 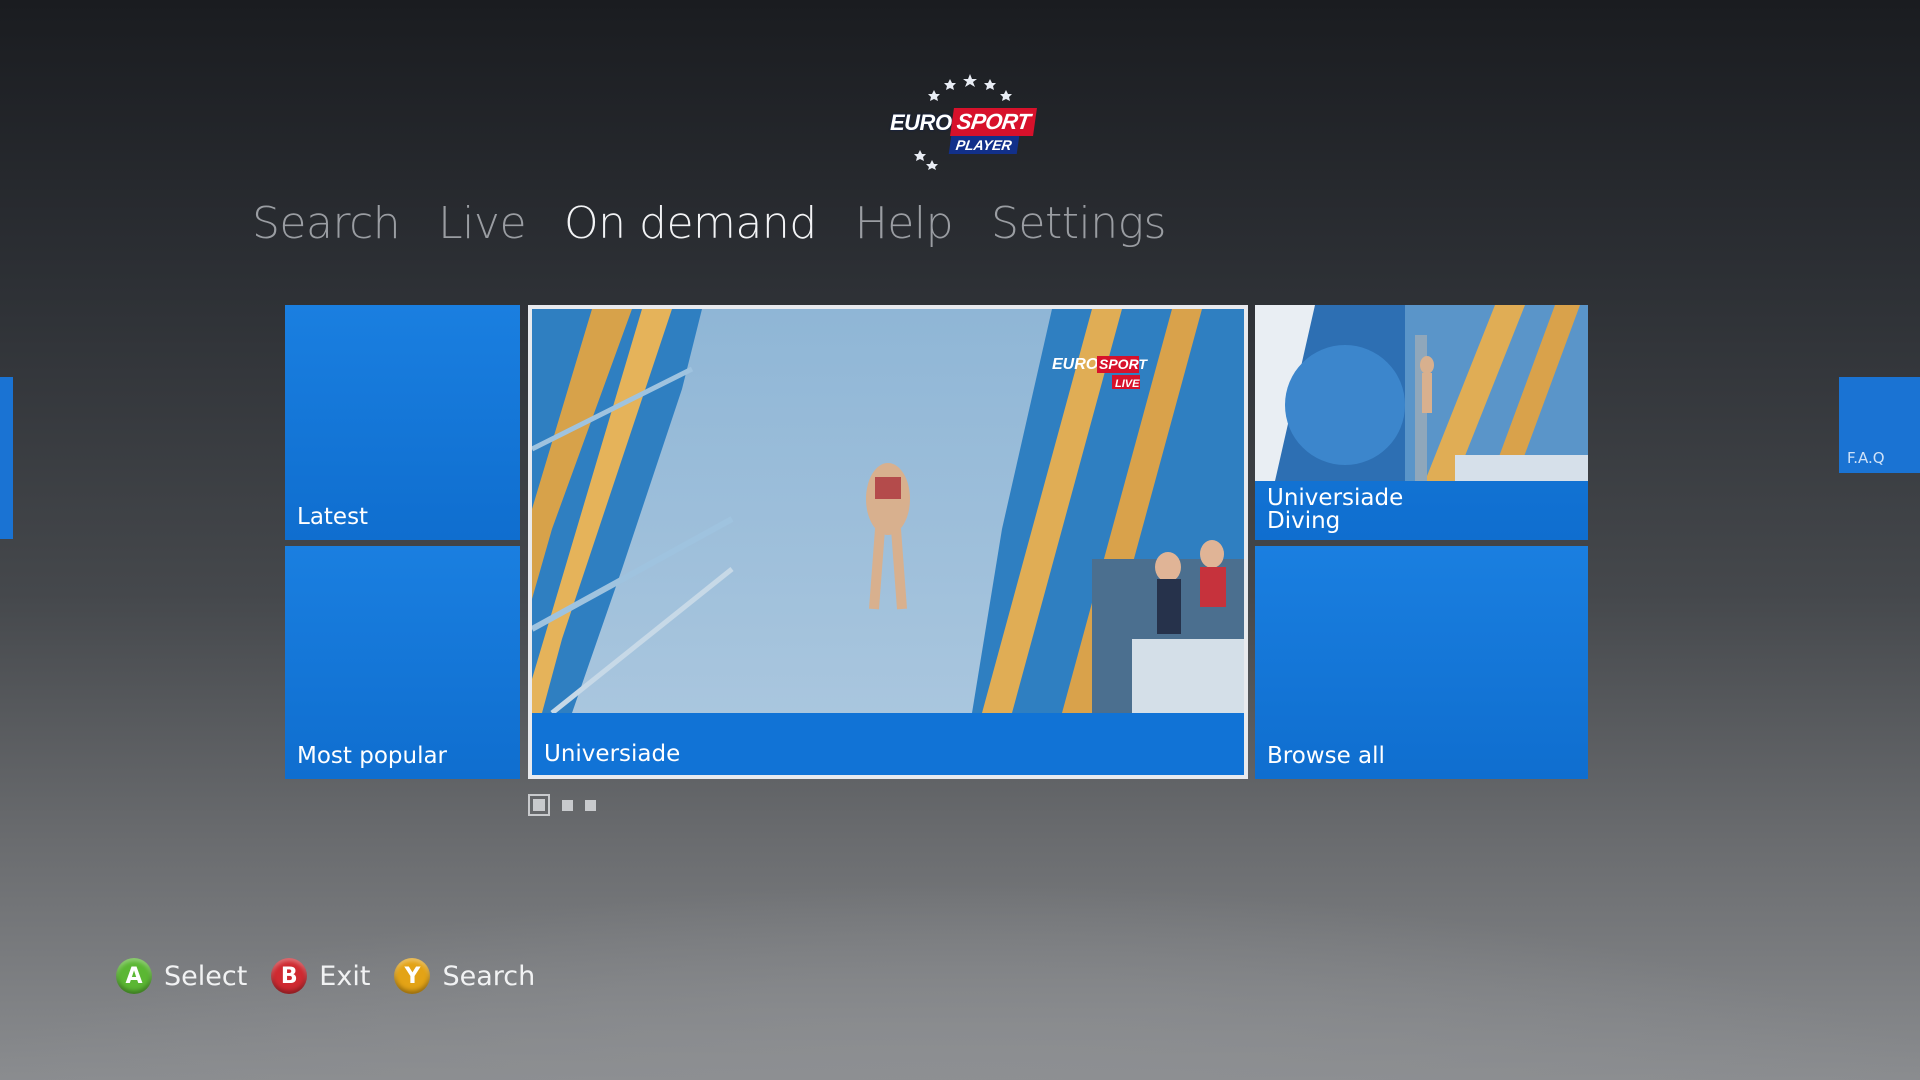 I want to click on logo-euro-text: EURO, so click(x=921, y=122).